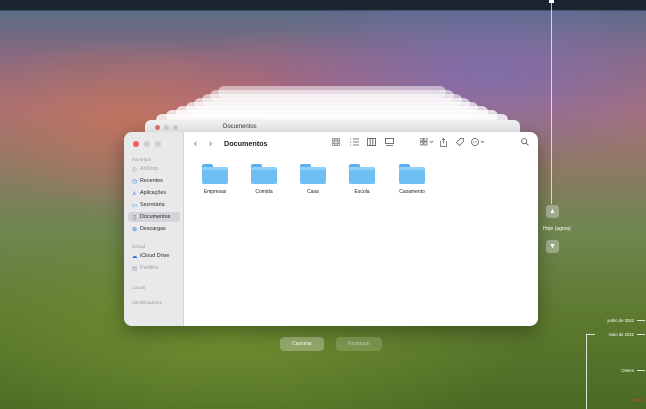  Describe the element at coordinates (139, 246) in the screenshot. I see `sidebar-section-icloud: iCloud` at that location.